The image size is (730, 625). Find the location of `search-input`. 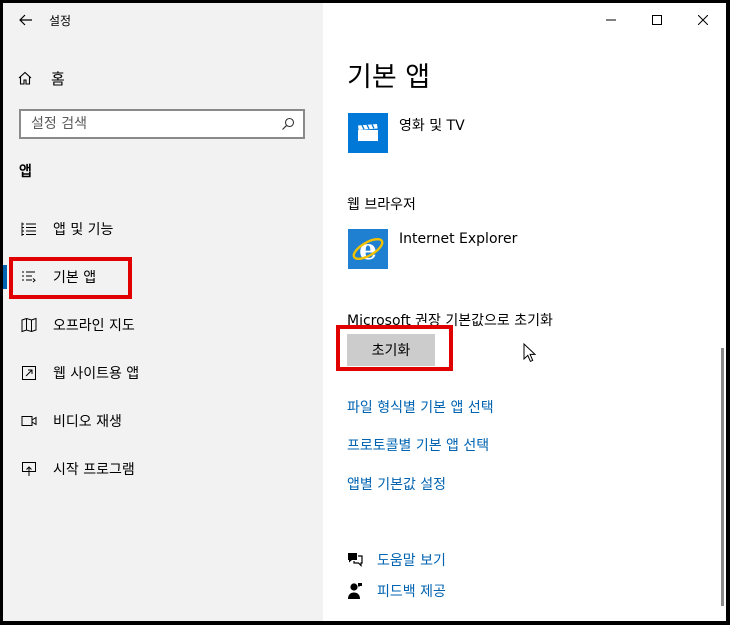

search-input is located at coordinates (156, 124).